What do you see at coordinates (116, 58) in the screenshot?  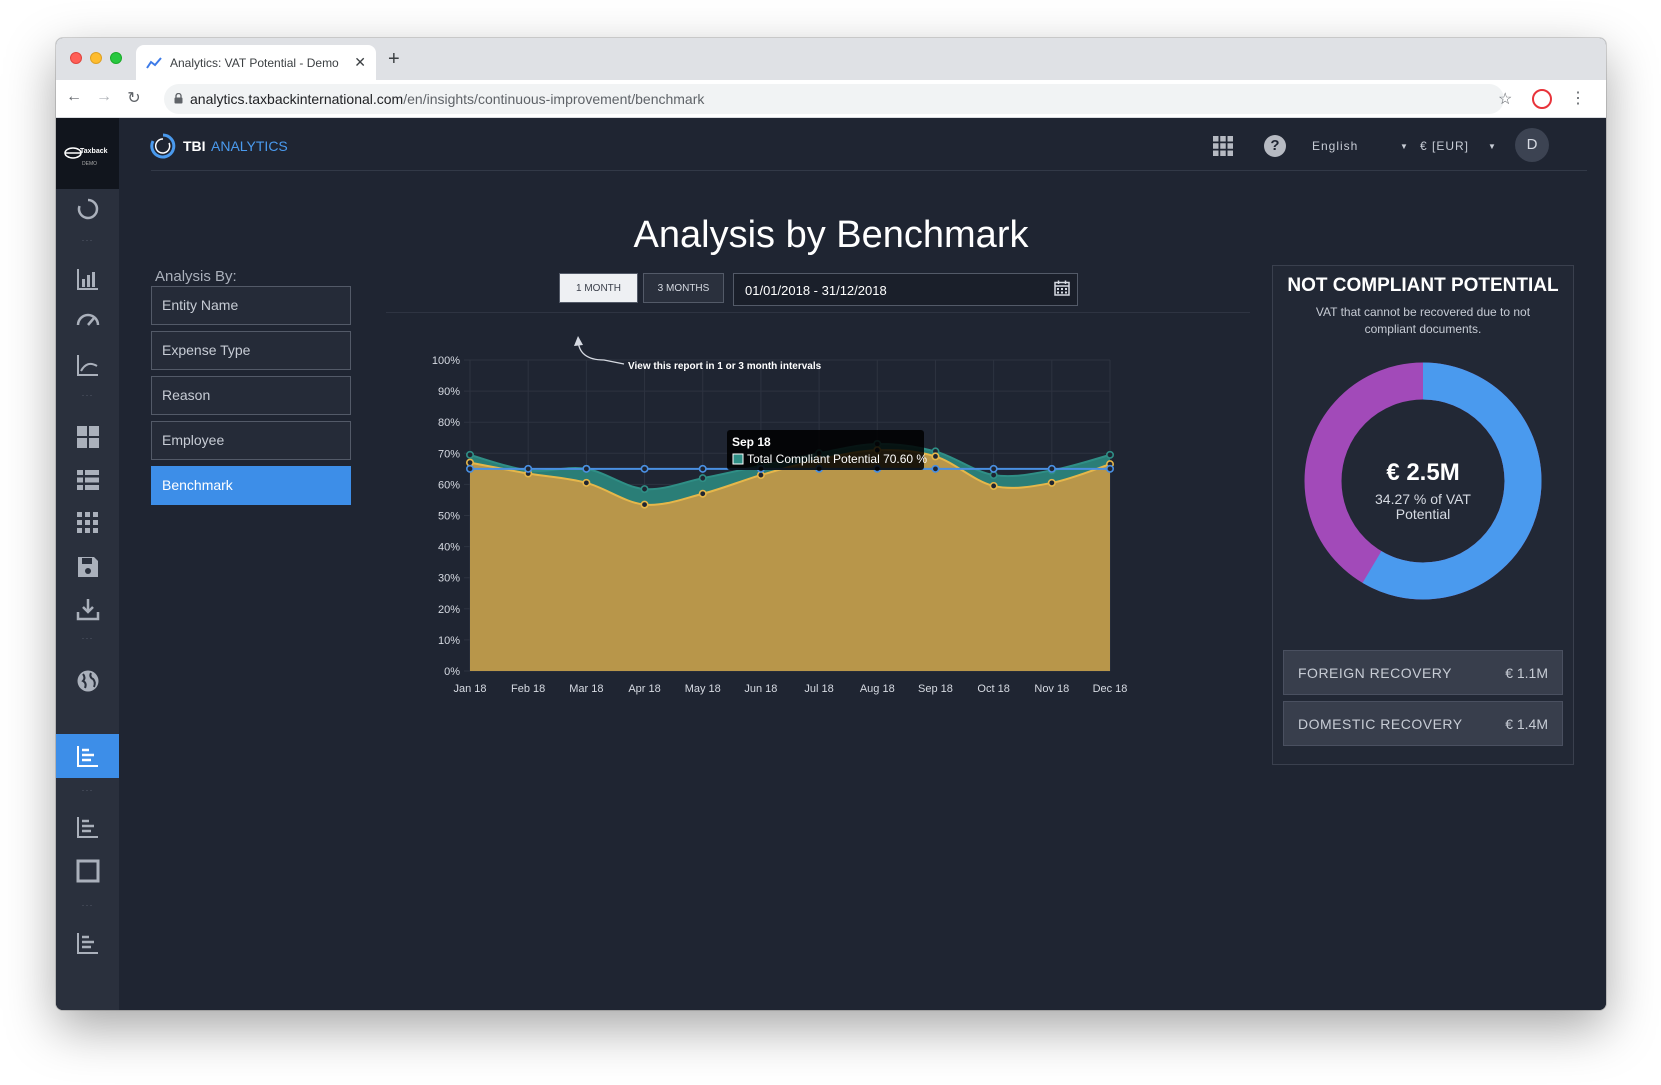 I see `maximize-window-button` at bounding box center [116, 58].